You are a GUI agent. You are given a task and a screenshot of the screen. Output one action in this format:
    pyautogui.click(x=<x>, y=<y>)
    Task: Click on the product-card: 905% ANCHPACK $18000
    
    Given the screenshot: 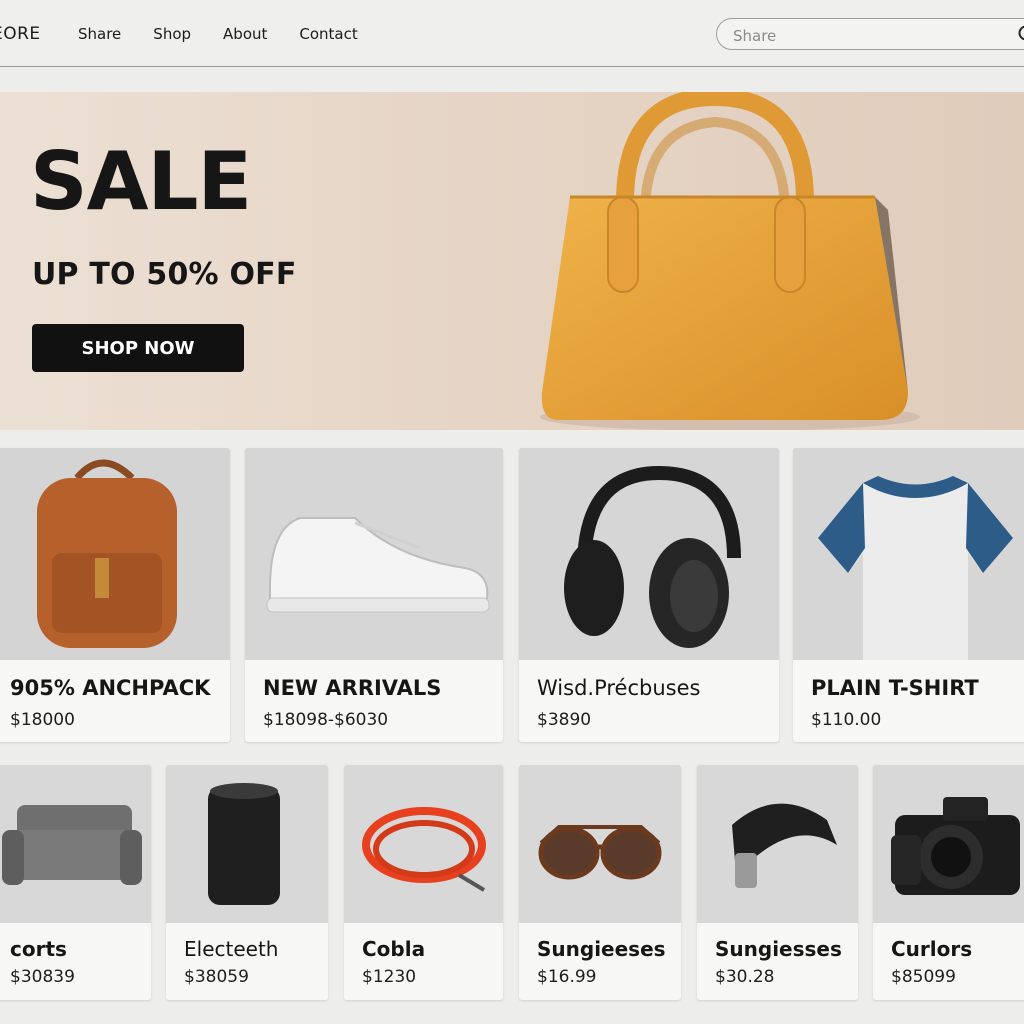 What is the action you would take?
    pyautogui.click(x=115, y=595)
    